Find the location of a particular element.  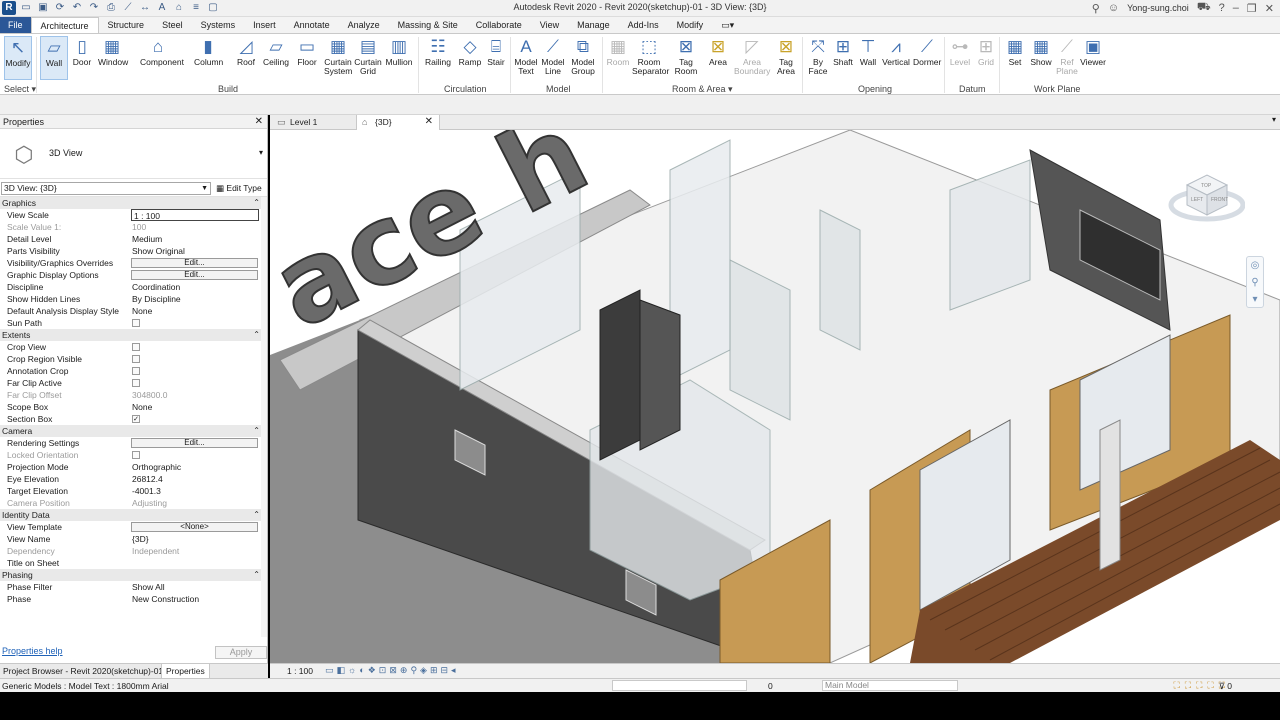

lock-3d-icon: ⊕ is located at coordinates (404, 670).